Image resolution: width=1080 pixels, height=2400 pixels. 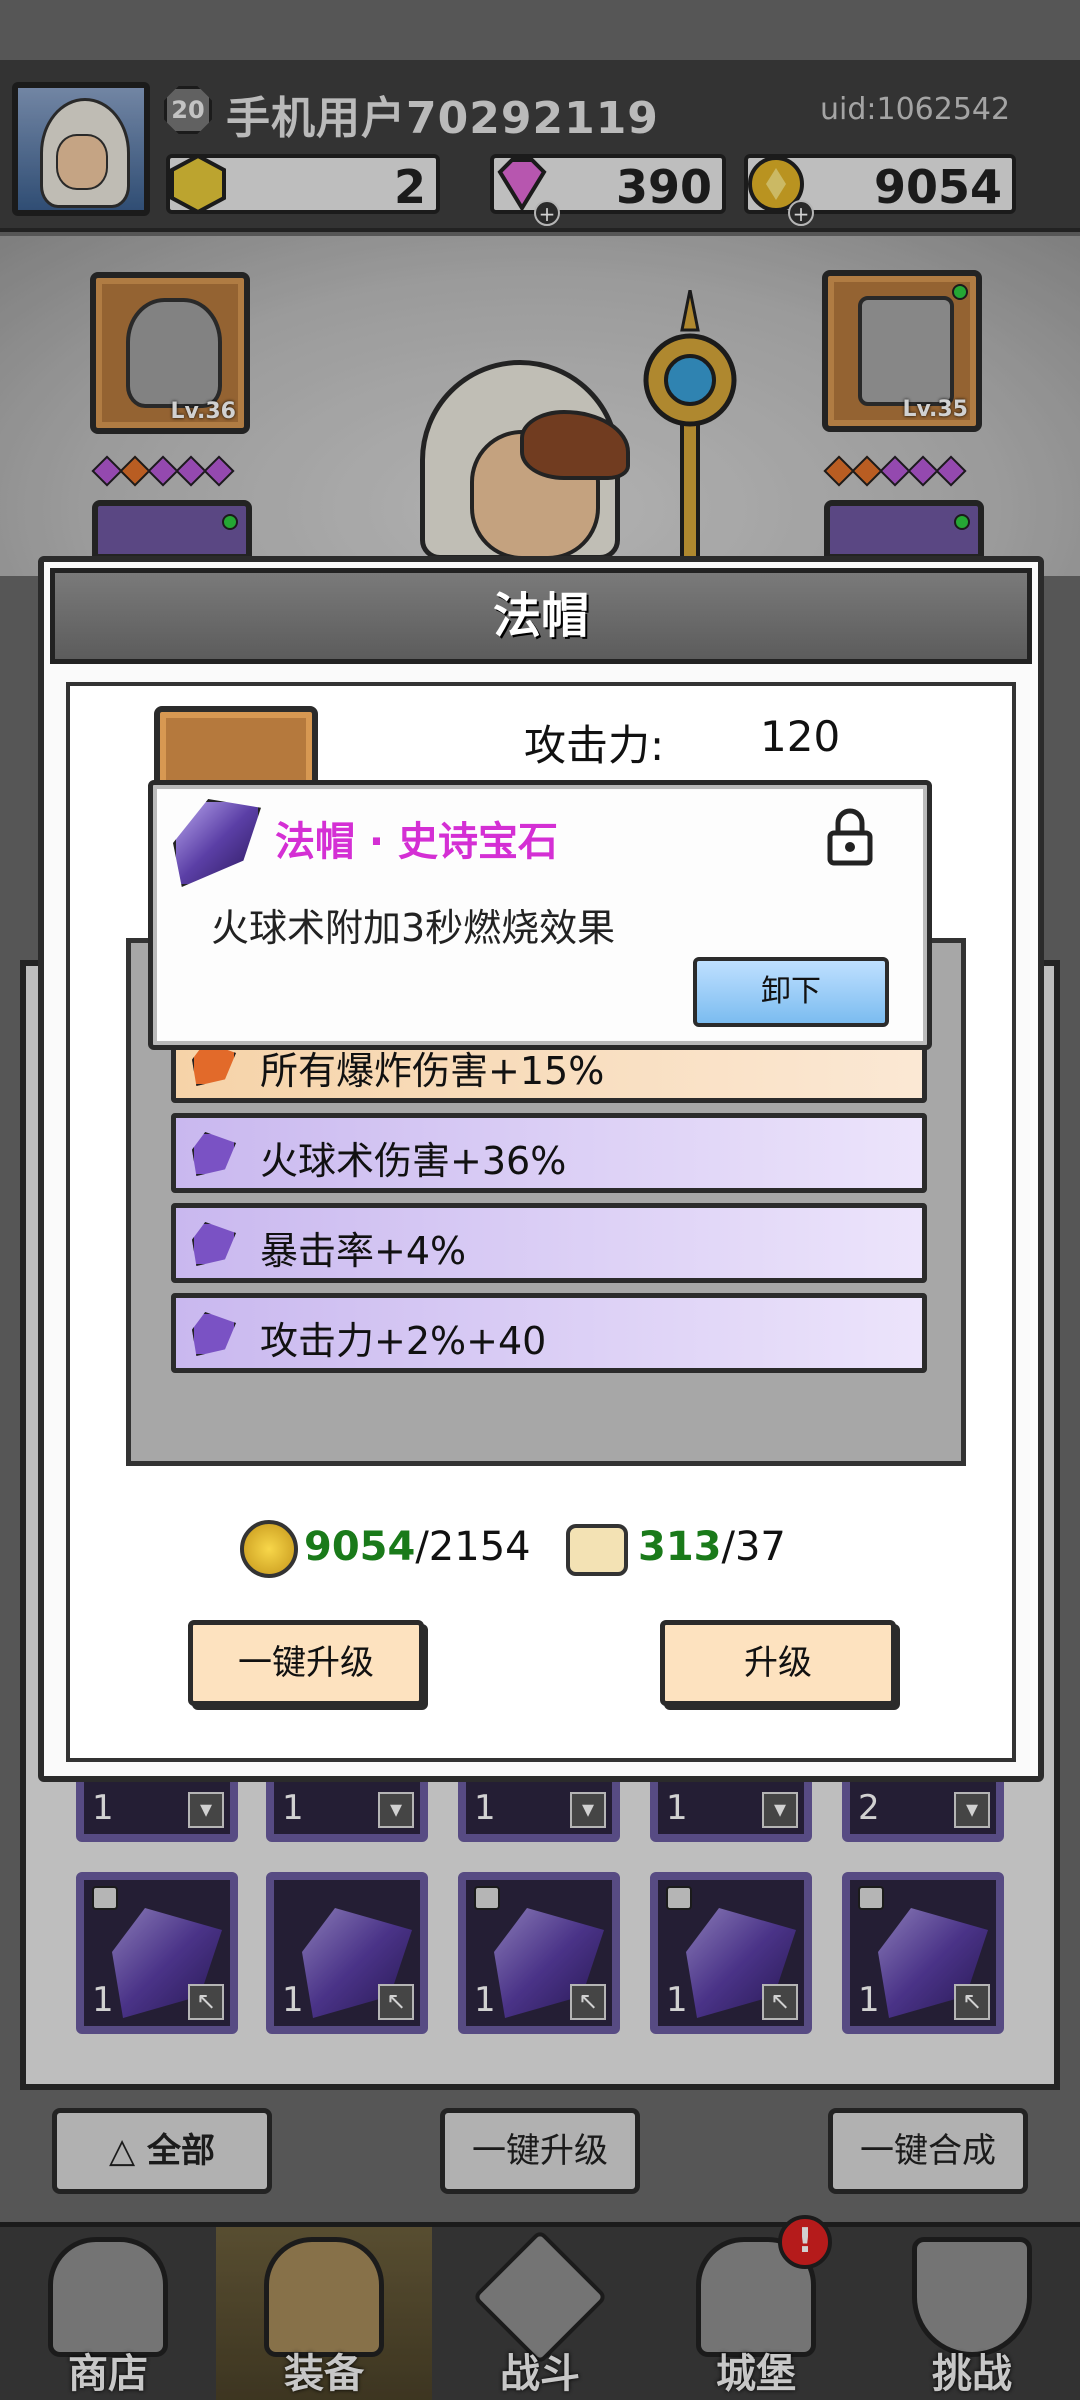 I want to click on epic-gem-icon, so click(x=217, y=843).